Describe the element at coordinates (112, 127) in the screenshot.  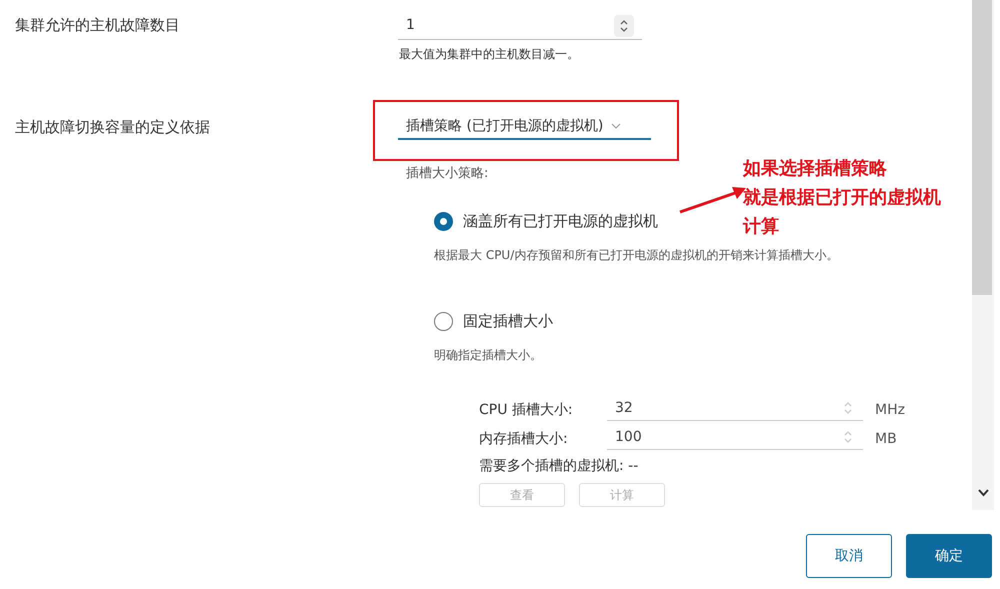
I see `field-label: 主机故障切换容量的定义依据` at that location.